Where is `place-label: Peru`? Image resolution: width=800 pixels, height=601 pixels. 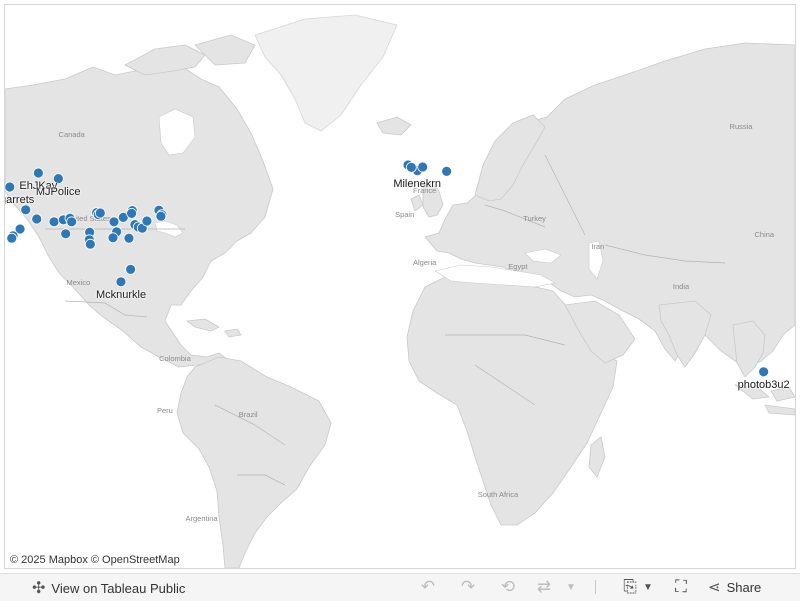
place-label: Peru is located at coordinates (165, 410).